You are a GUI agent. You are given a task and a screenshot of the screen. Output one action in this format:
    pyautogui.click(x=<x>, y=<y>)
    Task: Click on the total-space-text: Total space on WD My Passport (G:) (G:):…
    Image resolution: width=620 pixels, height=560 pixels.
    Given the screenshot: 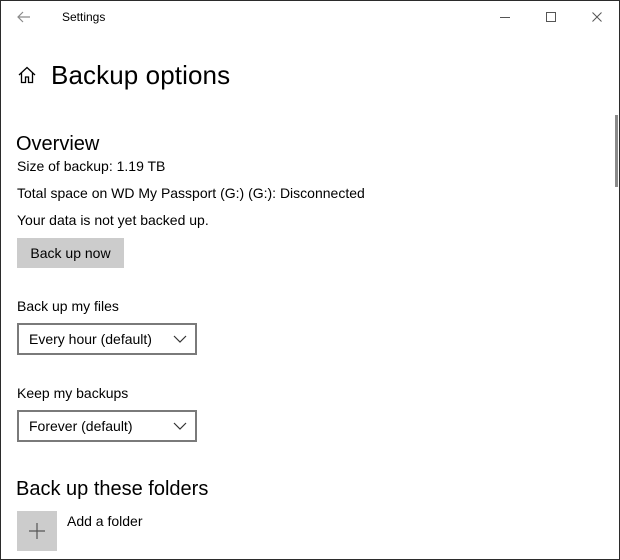 What is the action you would take?
    pyautogui.click(x=191, y=193)
    